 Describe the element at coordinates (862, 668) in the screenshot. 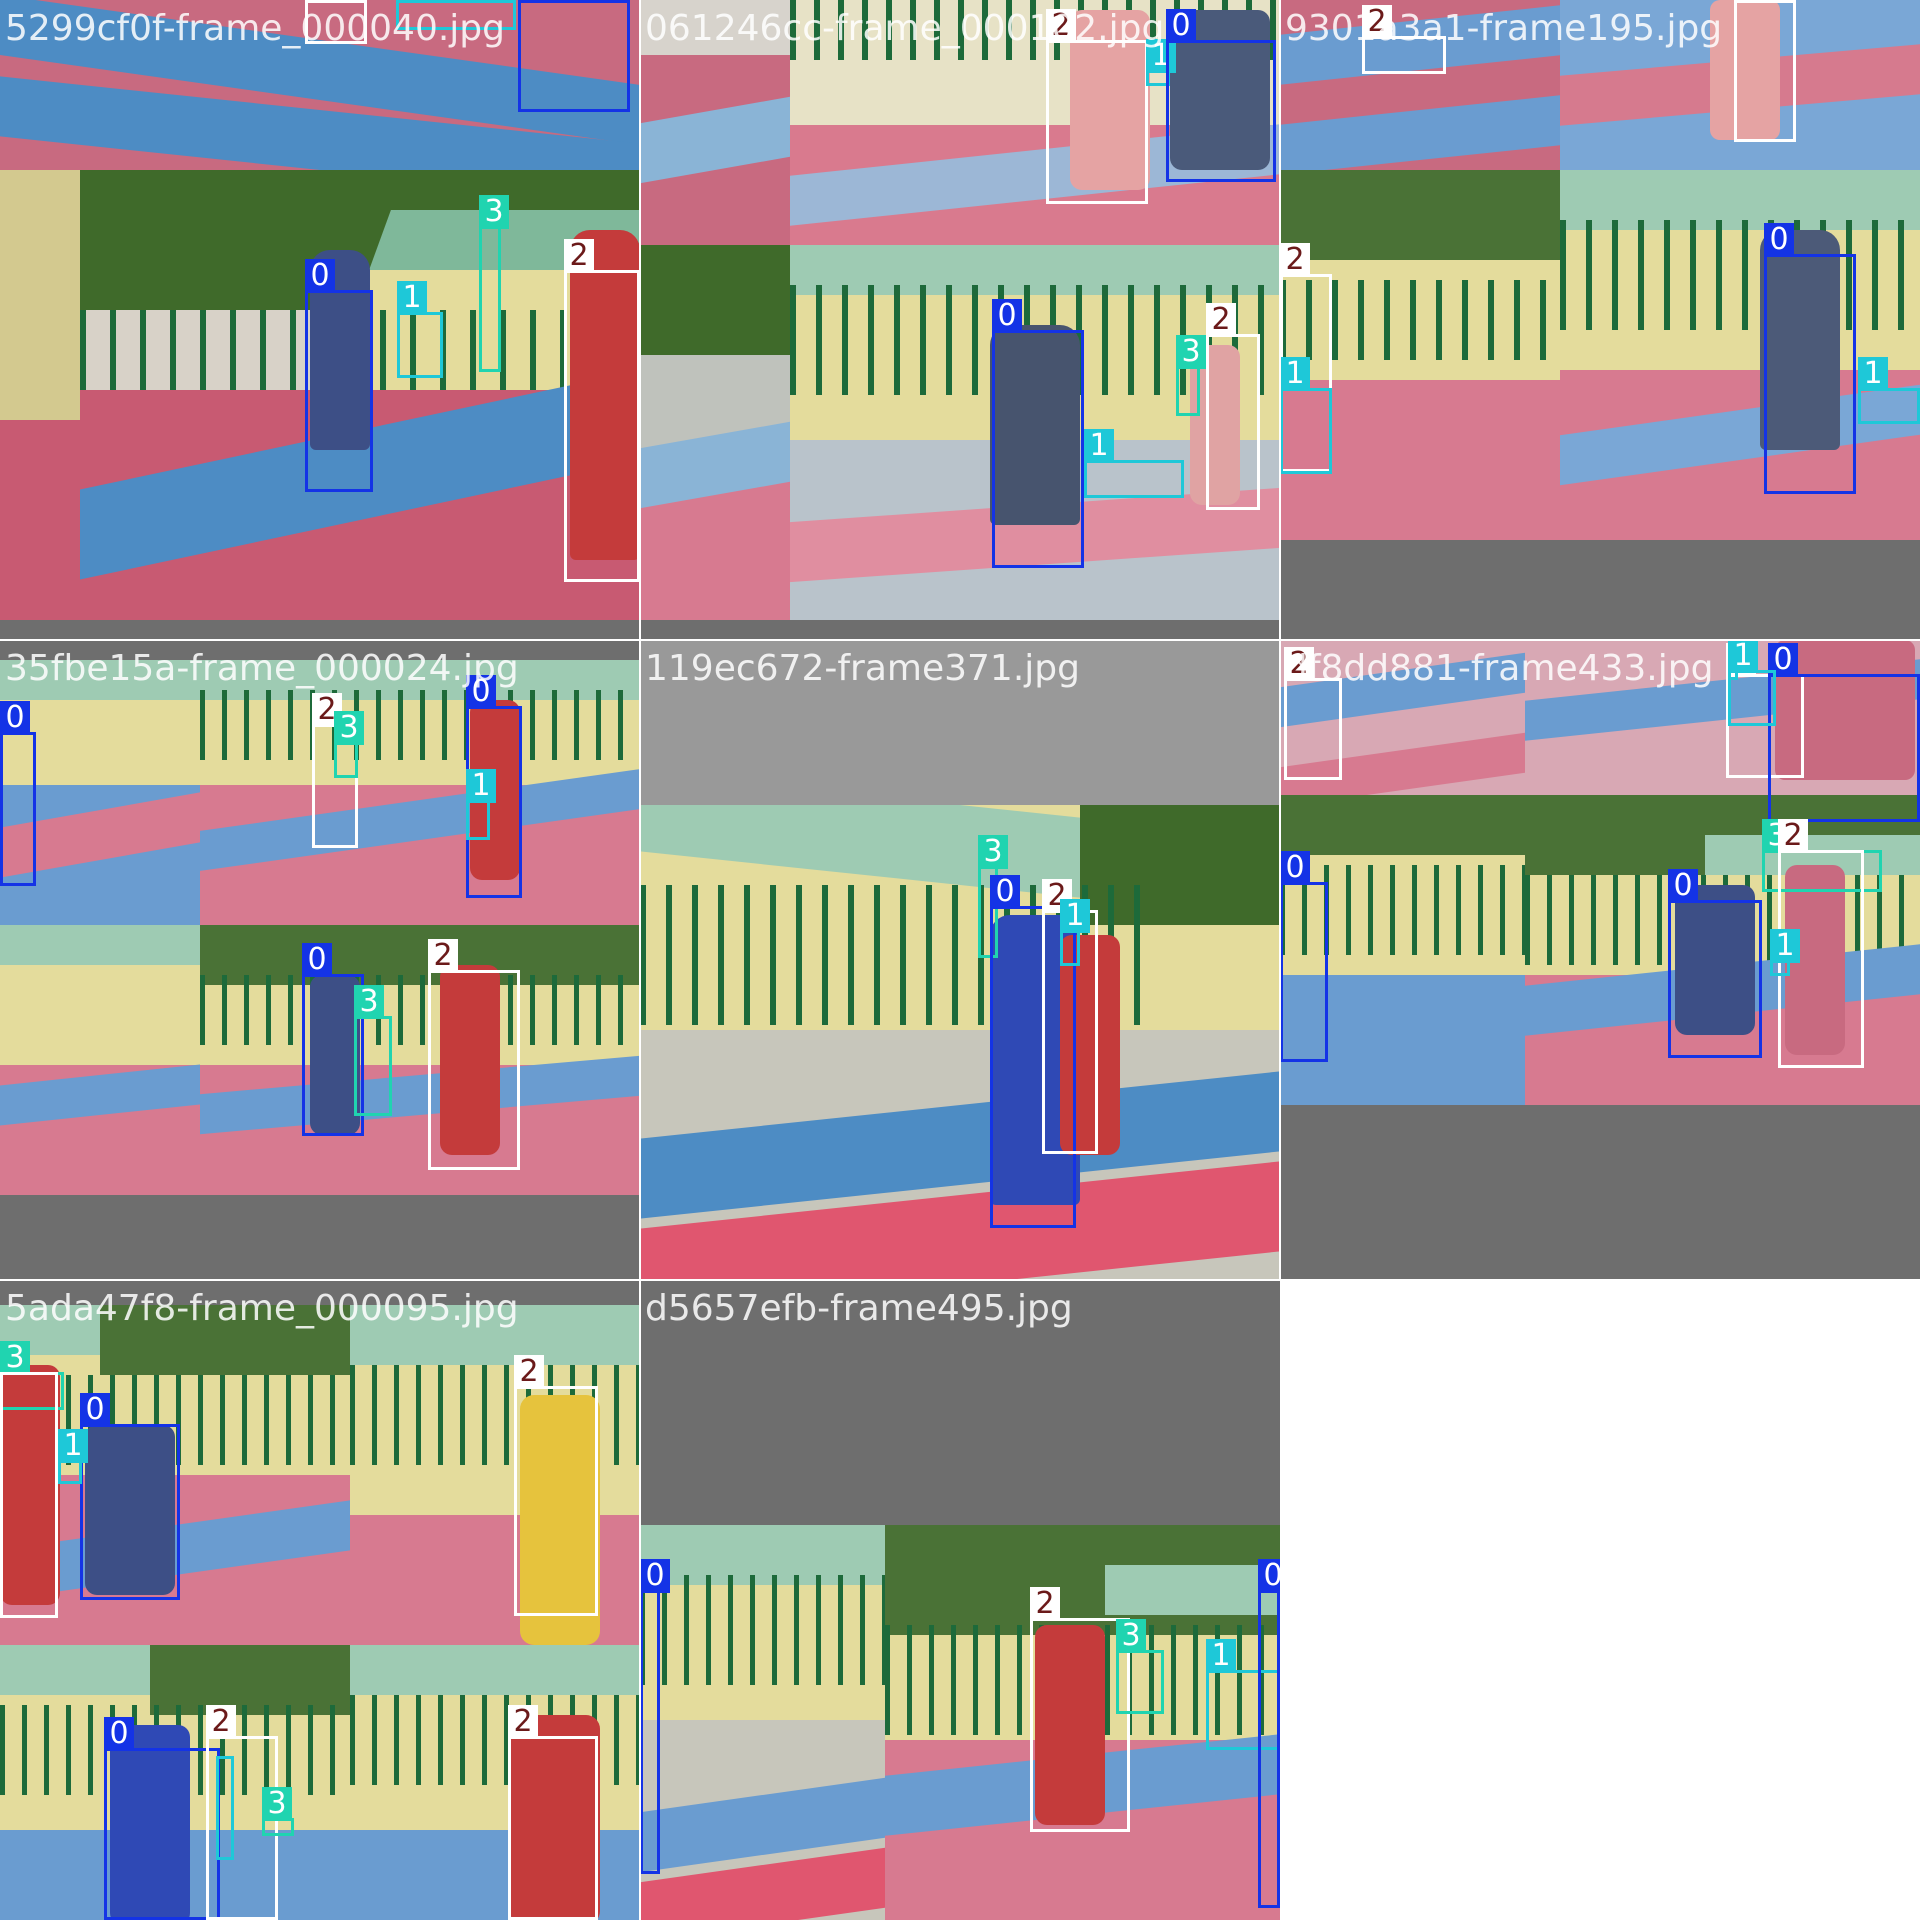

I see `tile-filename: 119ec672-frame371.jpg` at that location.